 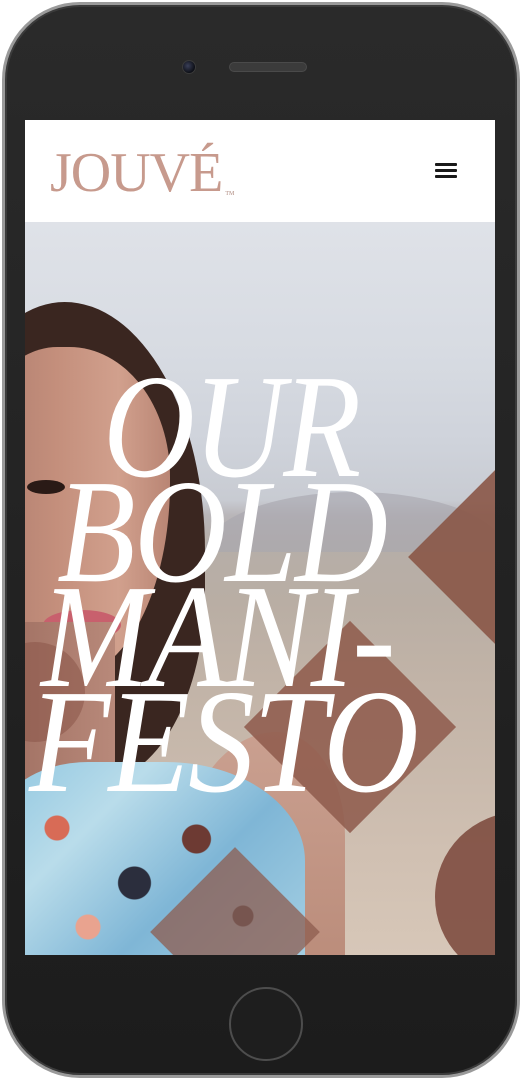 What do you see at coordinates (451, 557) in the screenshot?
I see `decorative-diamond-shape` at bounding box center [451, 557].